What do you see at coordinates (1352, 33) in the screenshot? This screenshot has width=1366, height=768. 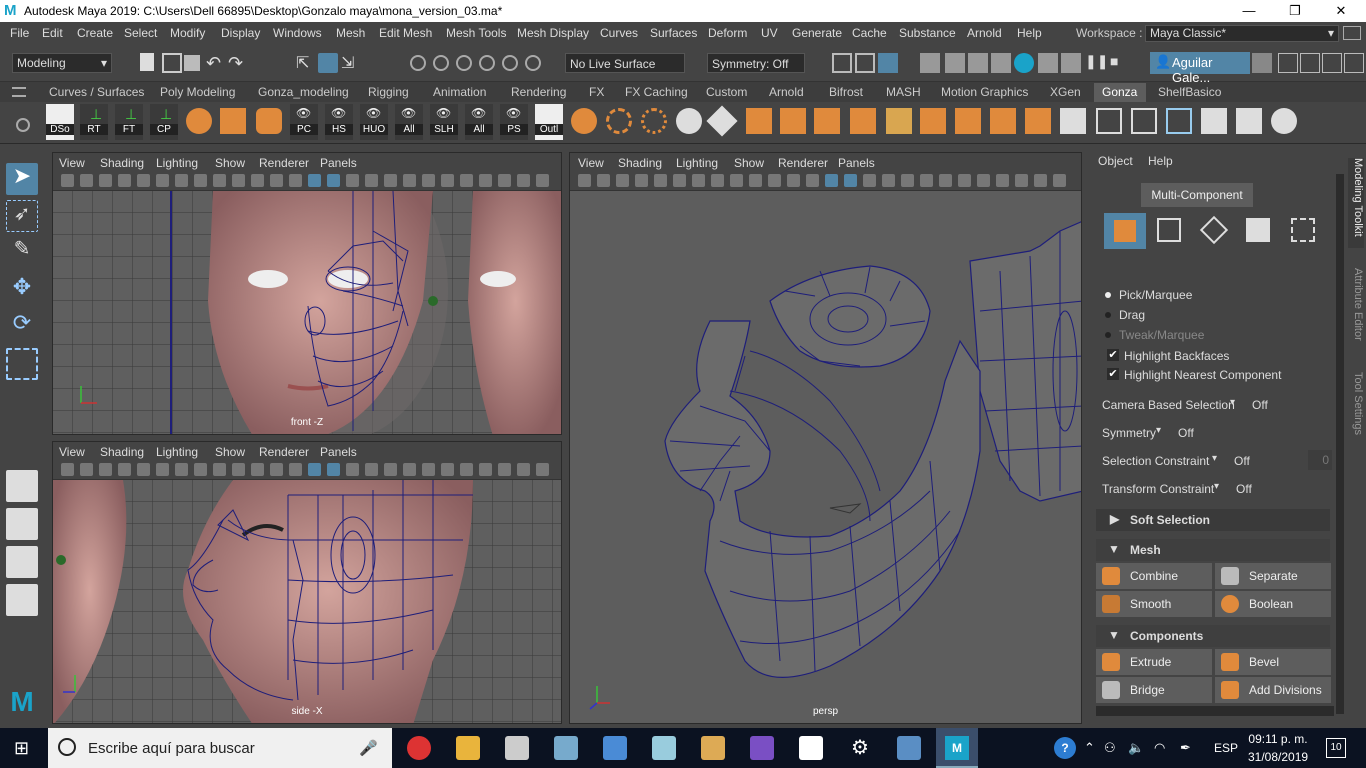 I see `workspace-lock-icon` at bounding box center [1352, 33].